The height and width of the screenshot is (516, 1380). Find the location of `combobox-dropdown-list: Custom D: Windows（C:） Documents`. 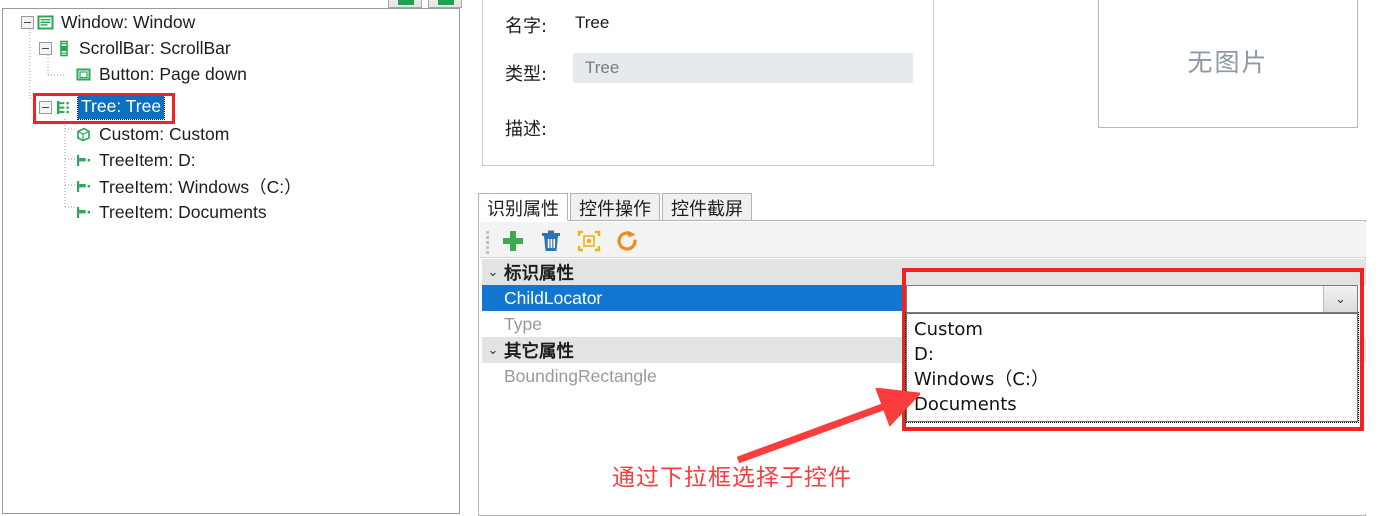

combobox-dropdown-list: Custom D: Windows（C:） Documents is located at coordinates (1132, 367).